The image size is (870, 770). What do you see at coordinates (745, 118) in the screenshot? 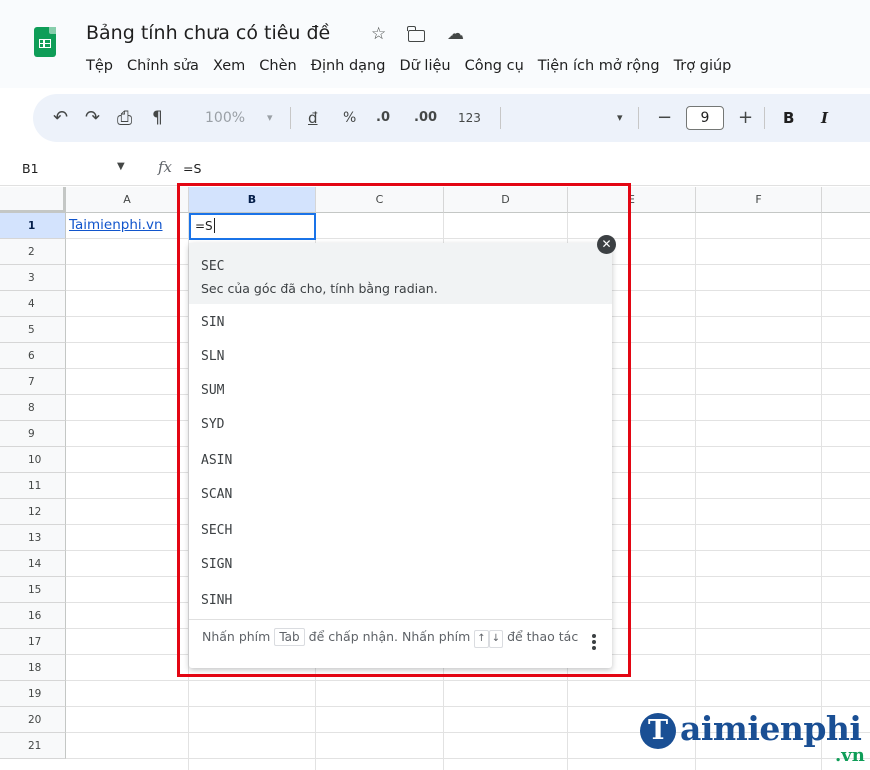
I see `increase-font-size-button: +` at bounding box center [745, 118].